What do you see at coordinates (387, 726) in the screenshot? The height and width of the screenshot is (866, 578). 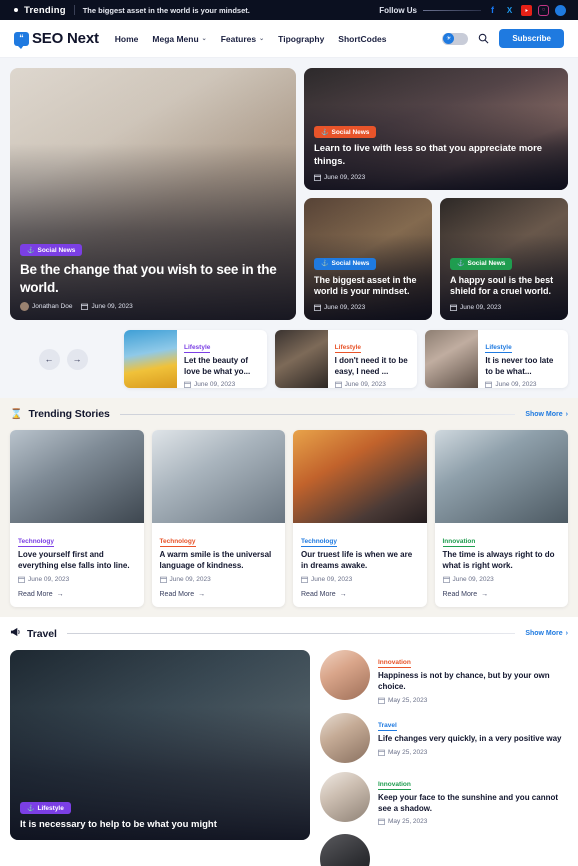 I see `category-label: Travel` at bounding box center [387, 726].